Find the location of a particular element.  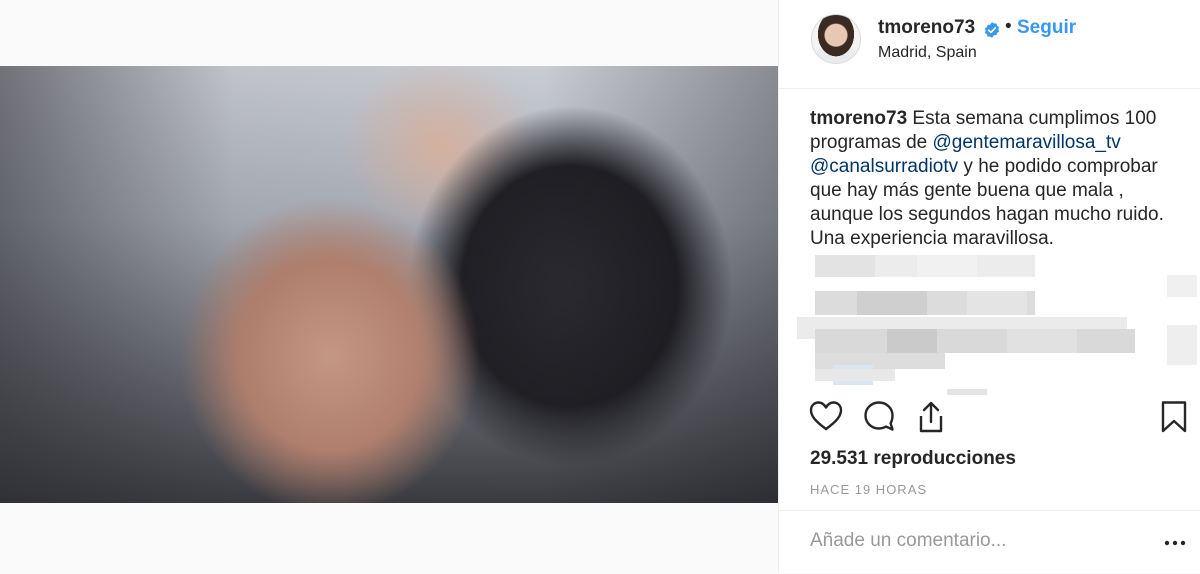

comment-bar is located at coordinates (989, 542).